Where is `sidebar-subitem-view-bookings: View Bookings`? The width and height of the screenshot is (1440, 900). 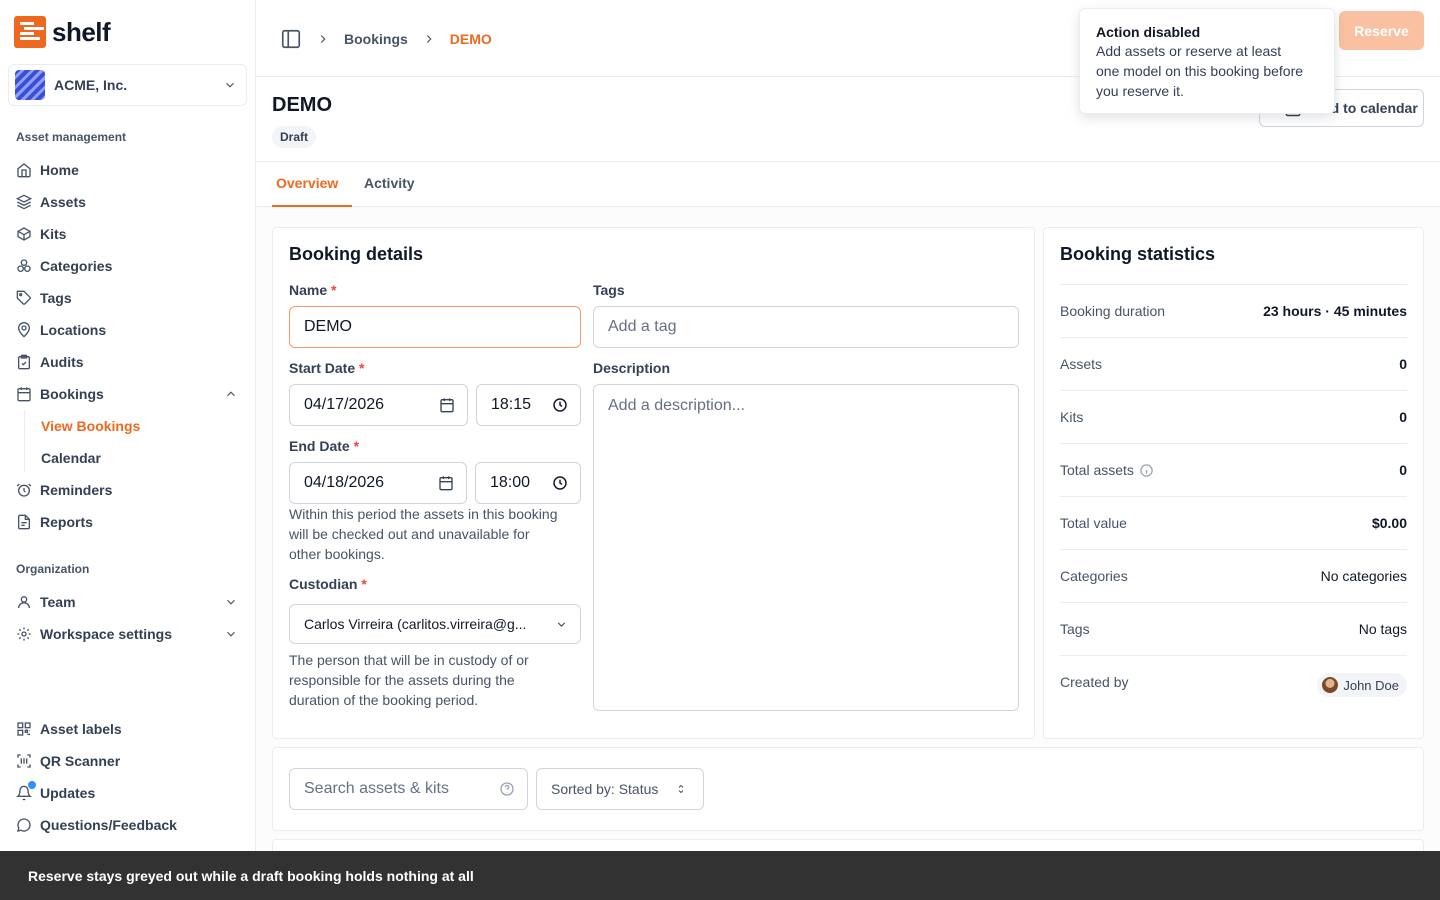
sidebar-subitem-view-bookings: View Bookings is located at coordinates (90, 426).